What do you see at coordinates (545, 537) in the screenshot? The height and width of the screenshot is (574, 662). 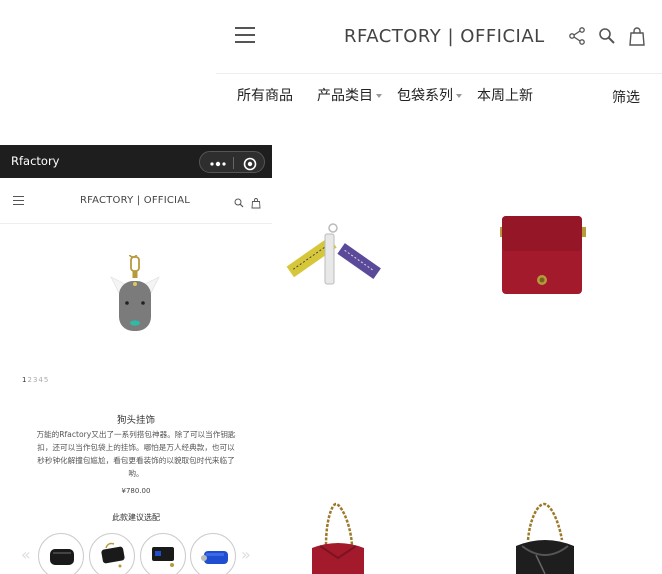 I see `product-image-black-bucket-bag` at bounding box center [545, 537].